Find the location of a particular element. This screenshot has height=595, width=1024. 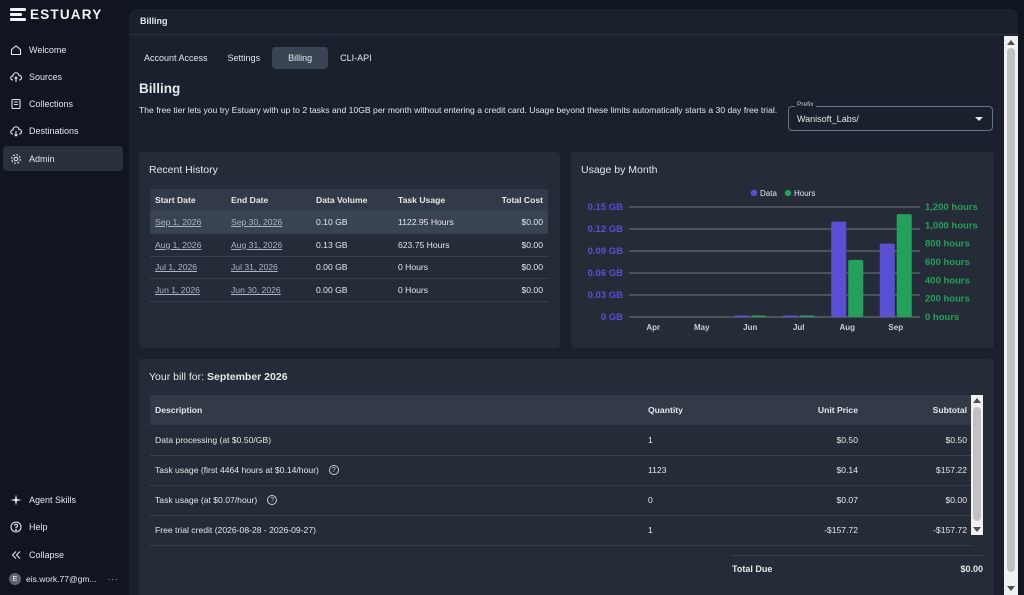

subtotal-cell: -$157.72 is located at coordinates (917, 530).